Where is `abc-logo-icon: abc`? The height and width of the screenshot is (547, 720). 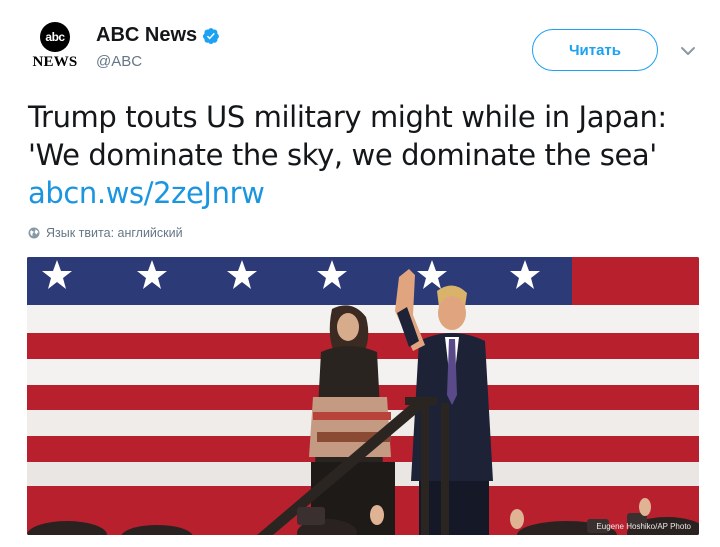 abc-logo-icon: abc is located at coordinates (55, 37).